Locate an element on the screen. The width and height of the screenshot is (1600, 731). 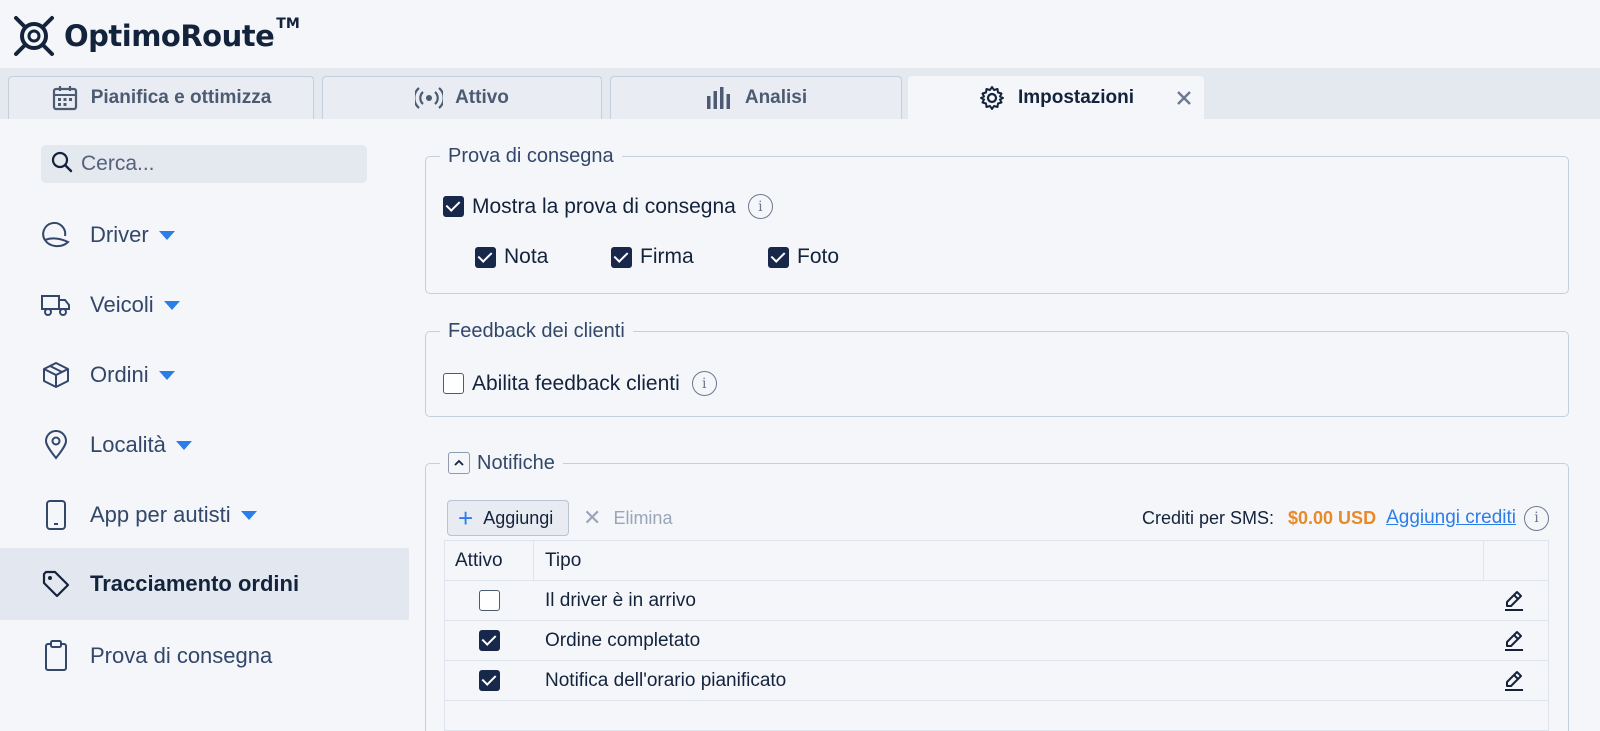
section-legend: Notifiche is located at coordinates (501, 463).